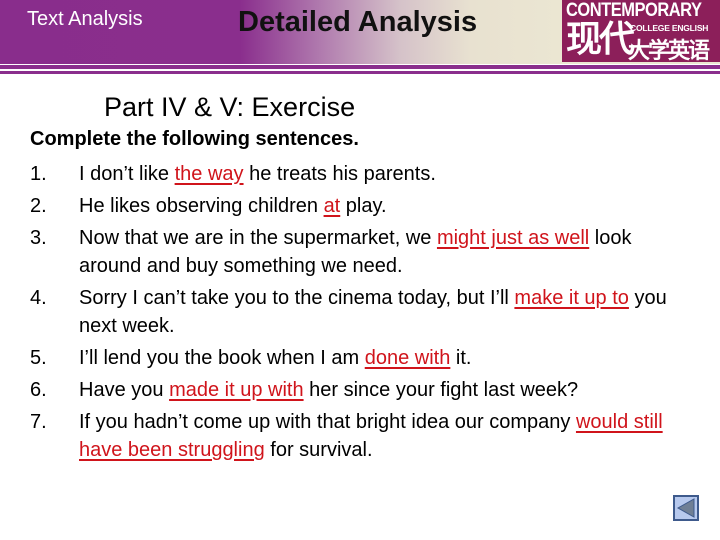 The image size is (720, 540). What do you see at coordinates (441, 390) in the screenshot?
I see `sentence-text: her since your fight last week?` at bounding box center [441, 390].